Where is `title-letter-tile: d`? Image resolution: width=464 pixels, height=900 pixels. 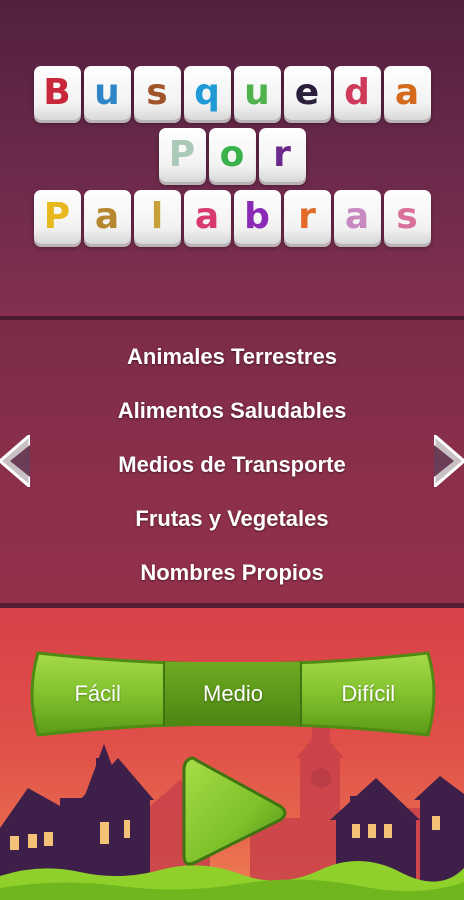 title-letter-tile: d is located at coordinates (357, 93).